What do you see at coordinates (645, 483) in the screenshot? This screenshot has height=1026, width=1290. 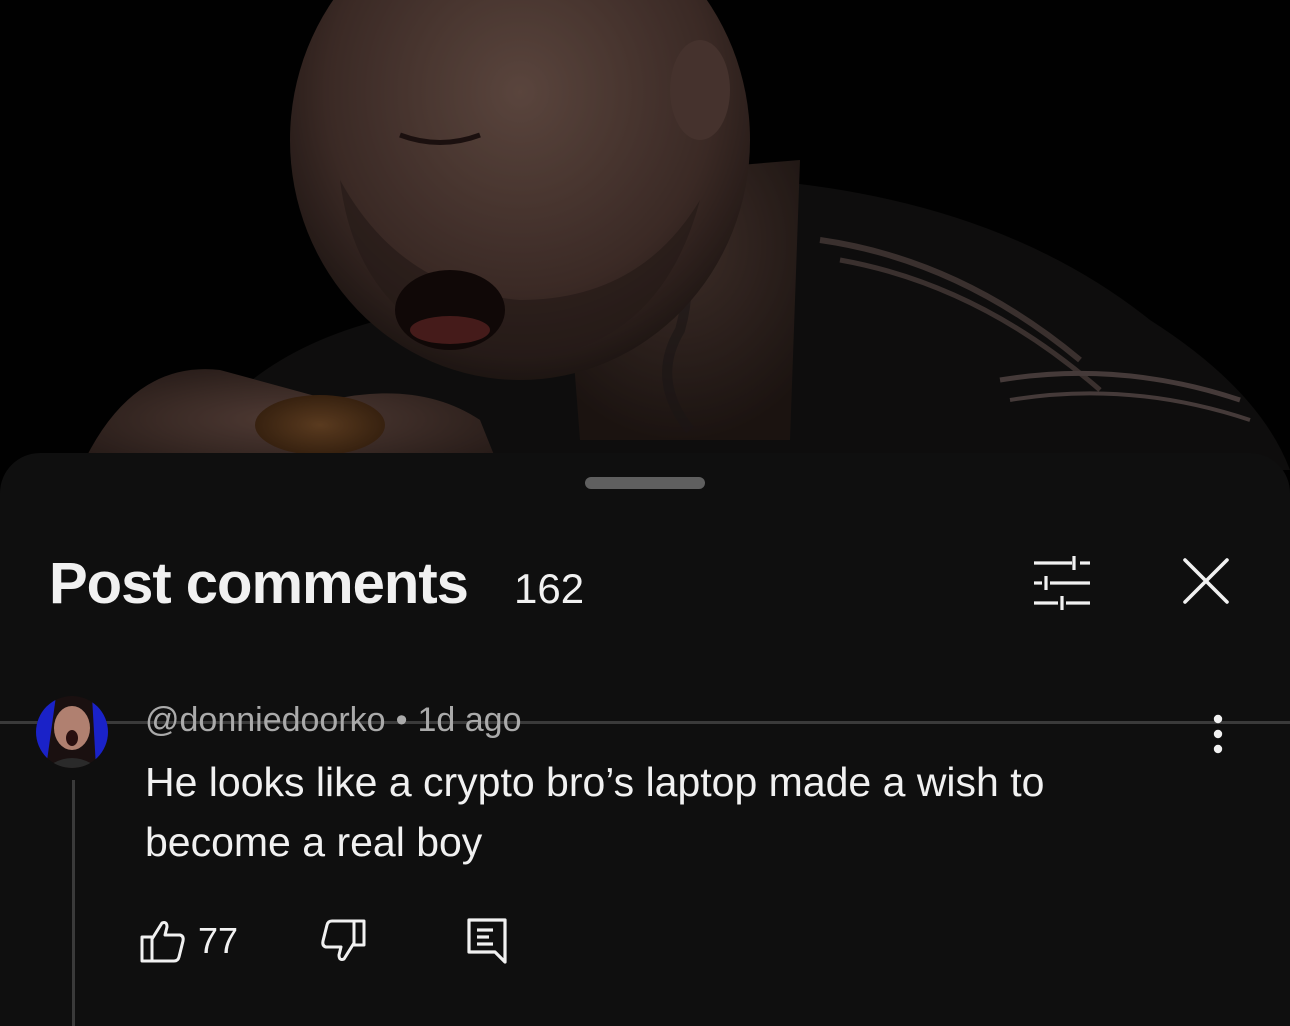 I see `drag-handle` at bounding box center [645, 483].